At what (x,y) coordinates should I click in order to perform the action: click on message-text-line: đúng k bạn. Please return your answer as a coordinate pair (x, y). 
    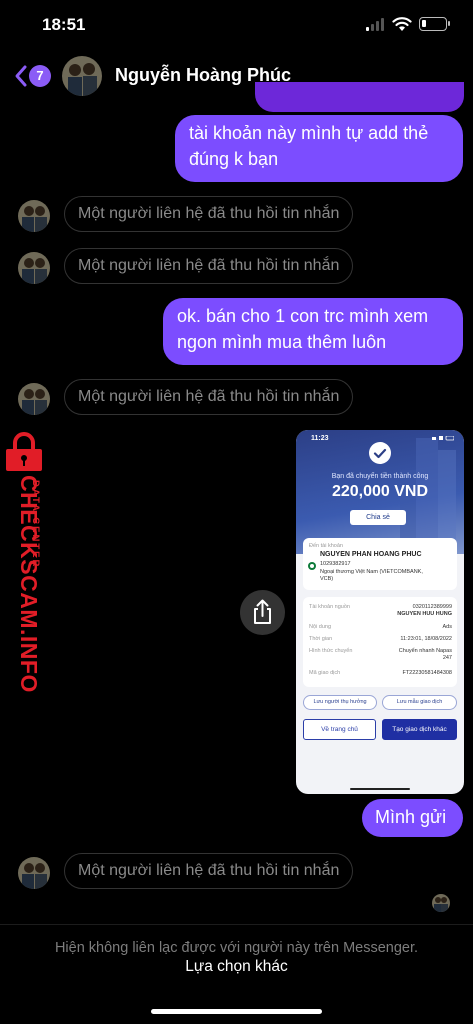
    Looking at the image, I should click on (234, 159).